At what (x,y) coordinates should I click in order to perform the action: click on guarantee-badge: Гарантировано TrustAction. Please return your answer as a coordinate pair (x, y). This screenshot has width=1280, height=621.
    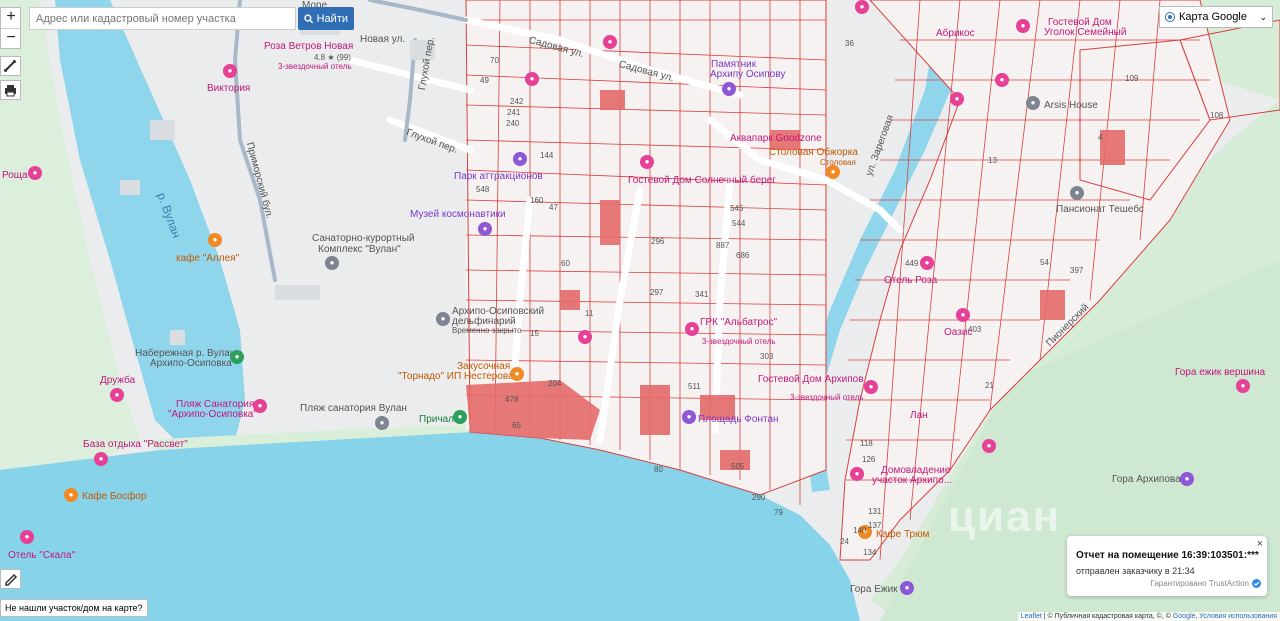
    Looking at the image, I should click on (1205, 583).